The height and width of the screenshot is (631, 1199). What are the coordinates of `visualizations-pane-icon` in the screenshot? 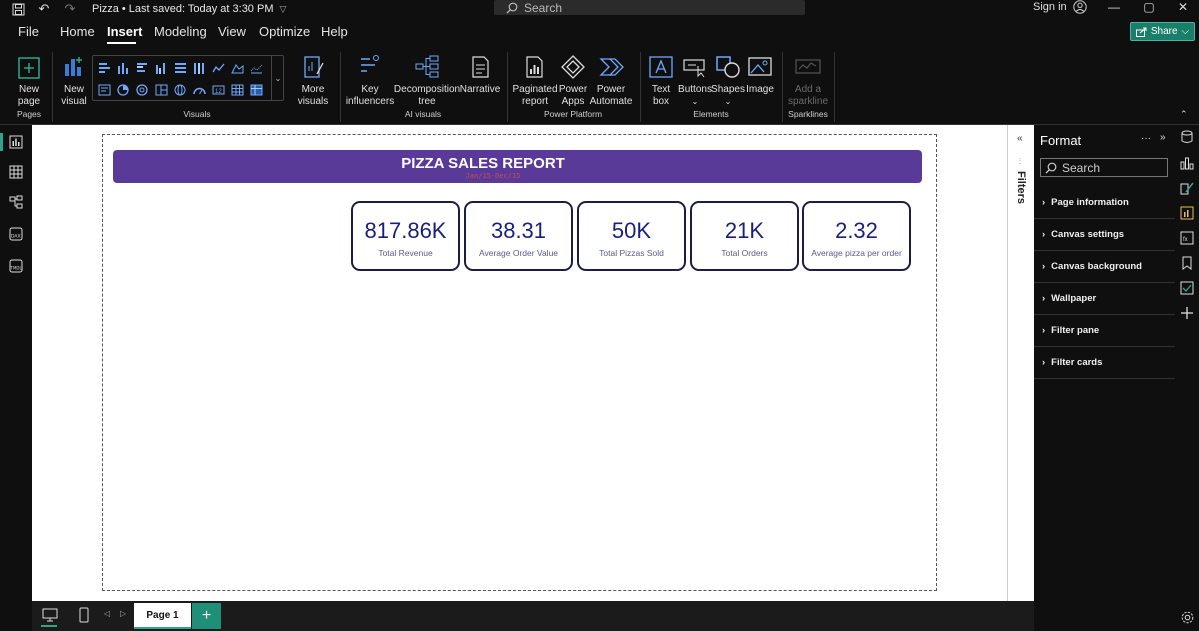 It's located at (1187, 163).